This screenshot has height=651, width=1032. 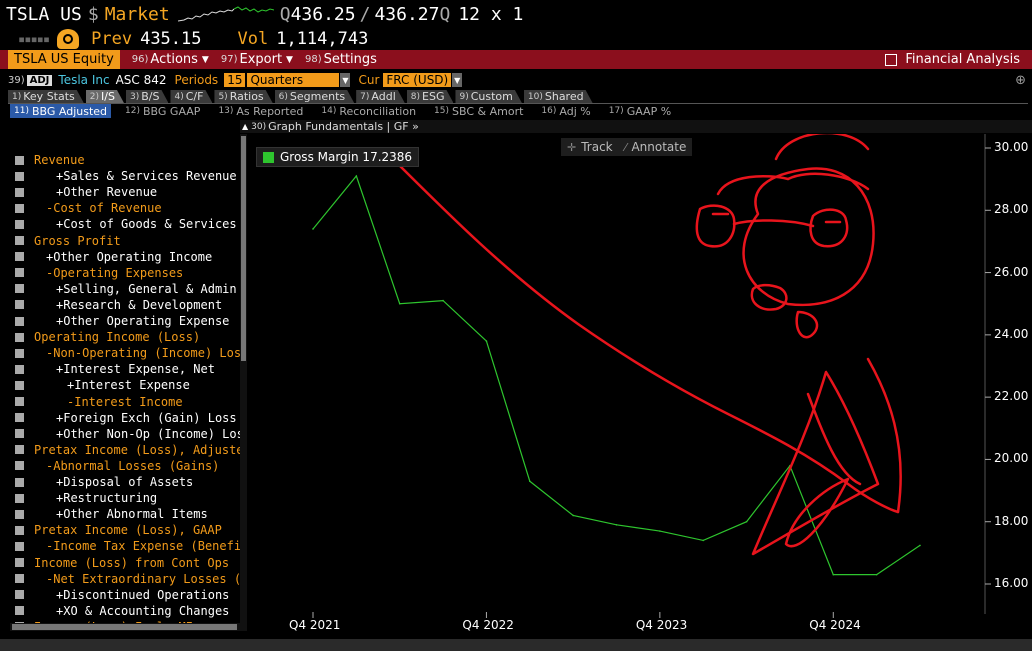 I want to click on settings-button: 98) Settings, so click(x=341, y=59).